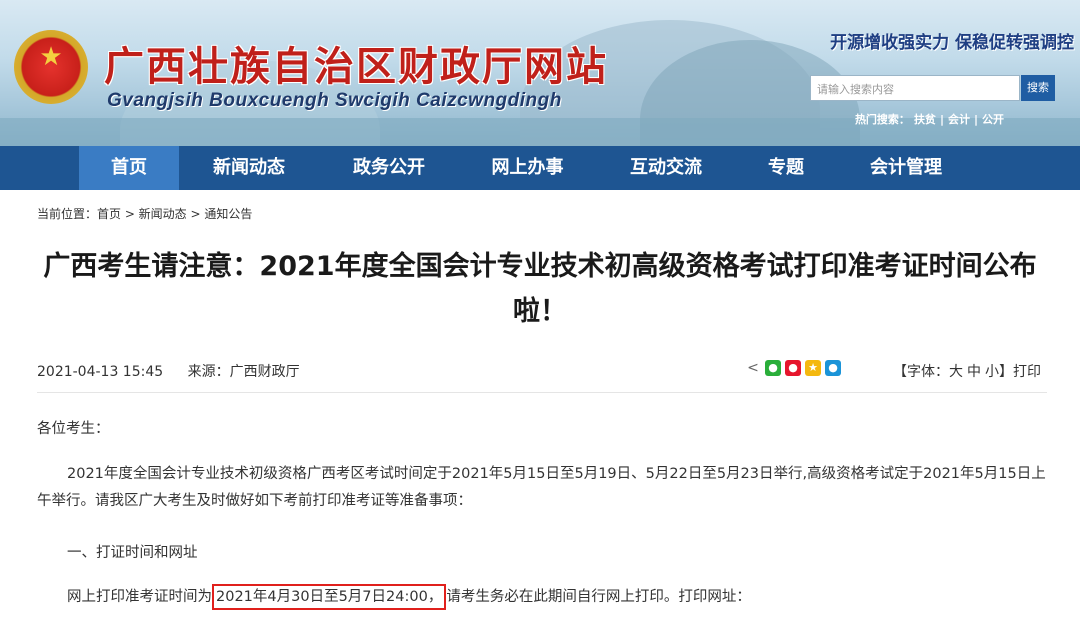 The width and height of the screenshot is (1080, 631). I want to click on greeting: 各位考生：, so click(73, 429).